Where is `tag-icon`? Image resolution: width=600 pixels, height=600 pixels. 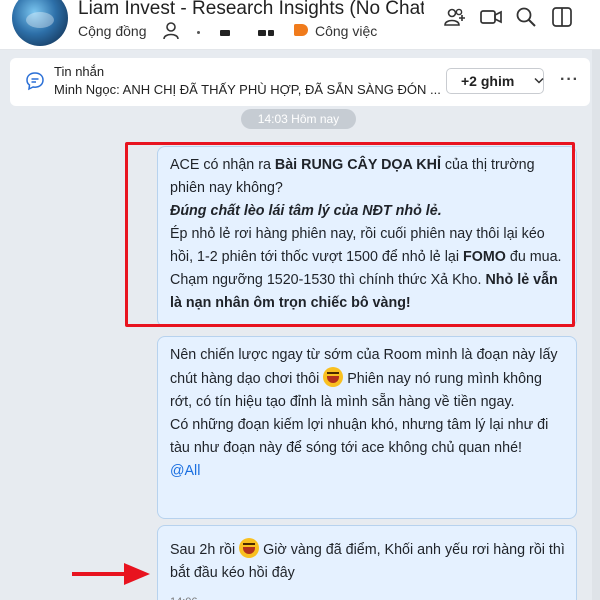
tag-icon is located at coordinates (301, 30).